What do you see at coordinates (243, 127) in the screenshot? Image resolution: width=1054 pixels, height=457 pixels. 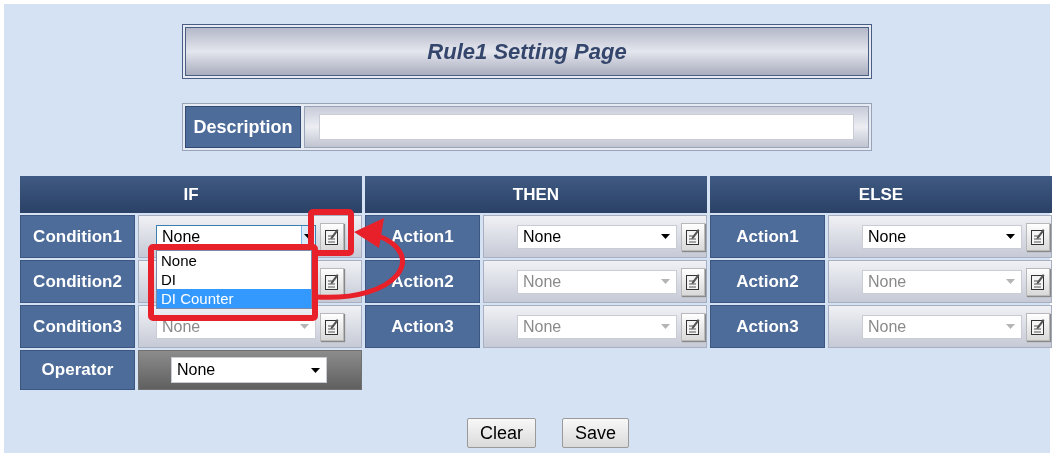 I see `field-label: Description` at bounding box center [243, 127].